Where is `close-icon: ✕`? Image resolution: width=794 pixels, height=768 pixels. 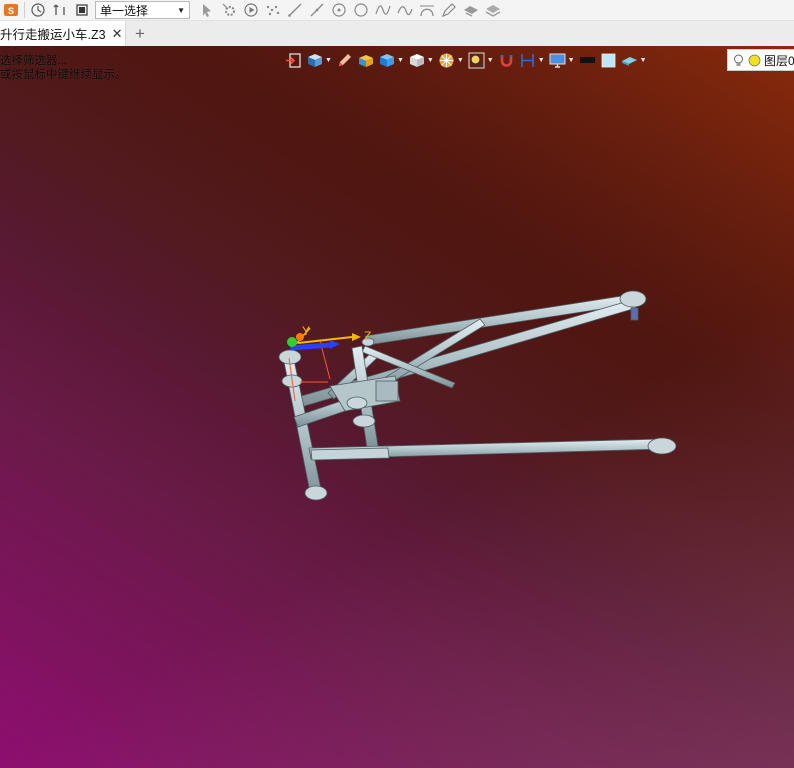 close-icon: ✕ is located at coordinates (117, 34).